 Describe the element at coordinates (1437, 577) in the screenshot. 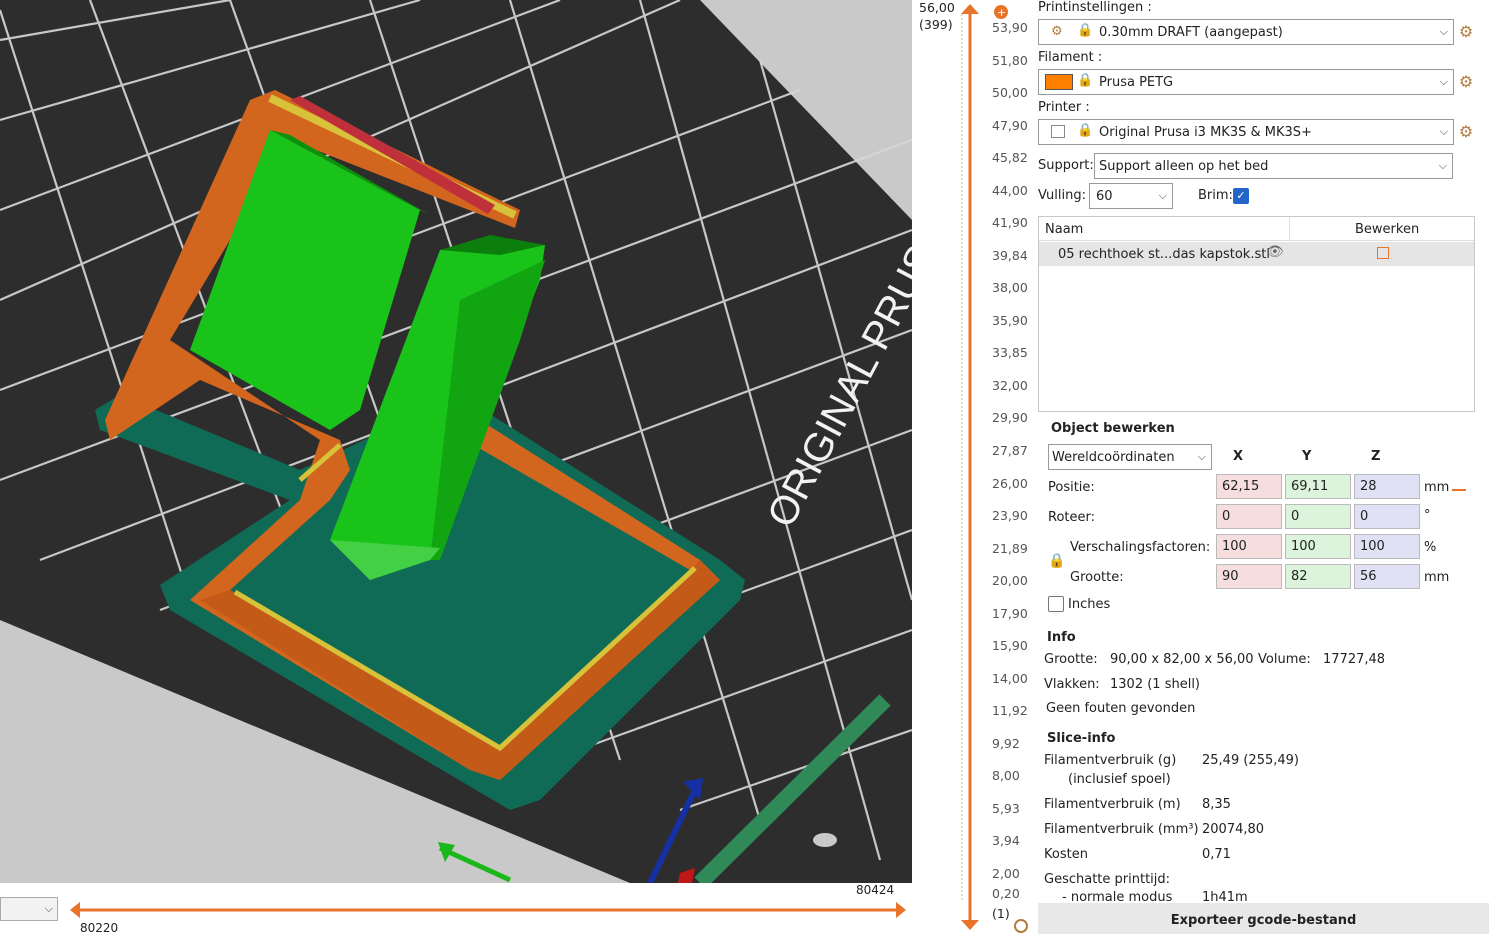

I see `size-unit: mm` at that location.